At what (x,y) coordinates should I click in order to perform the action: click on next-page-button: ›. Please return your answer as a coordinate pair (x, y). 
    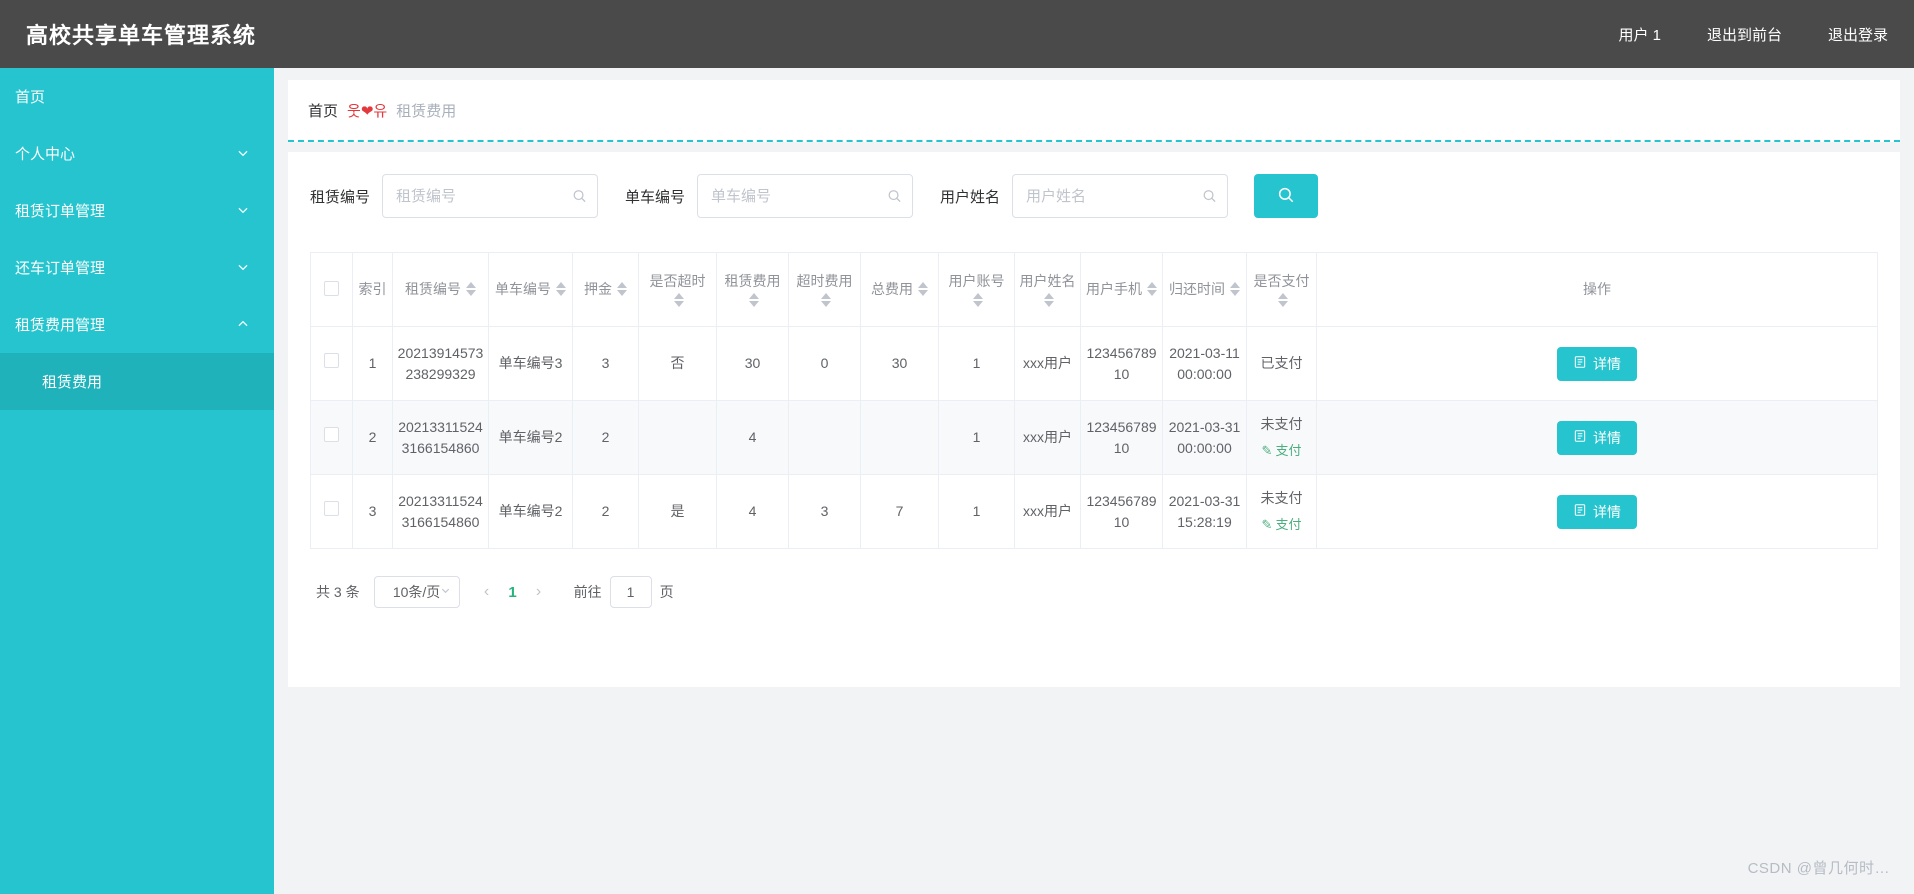
    Looking at the image, I should click on (539, 592).